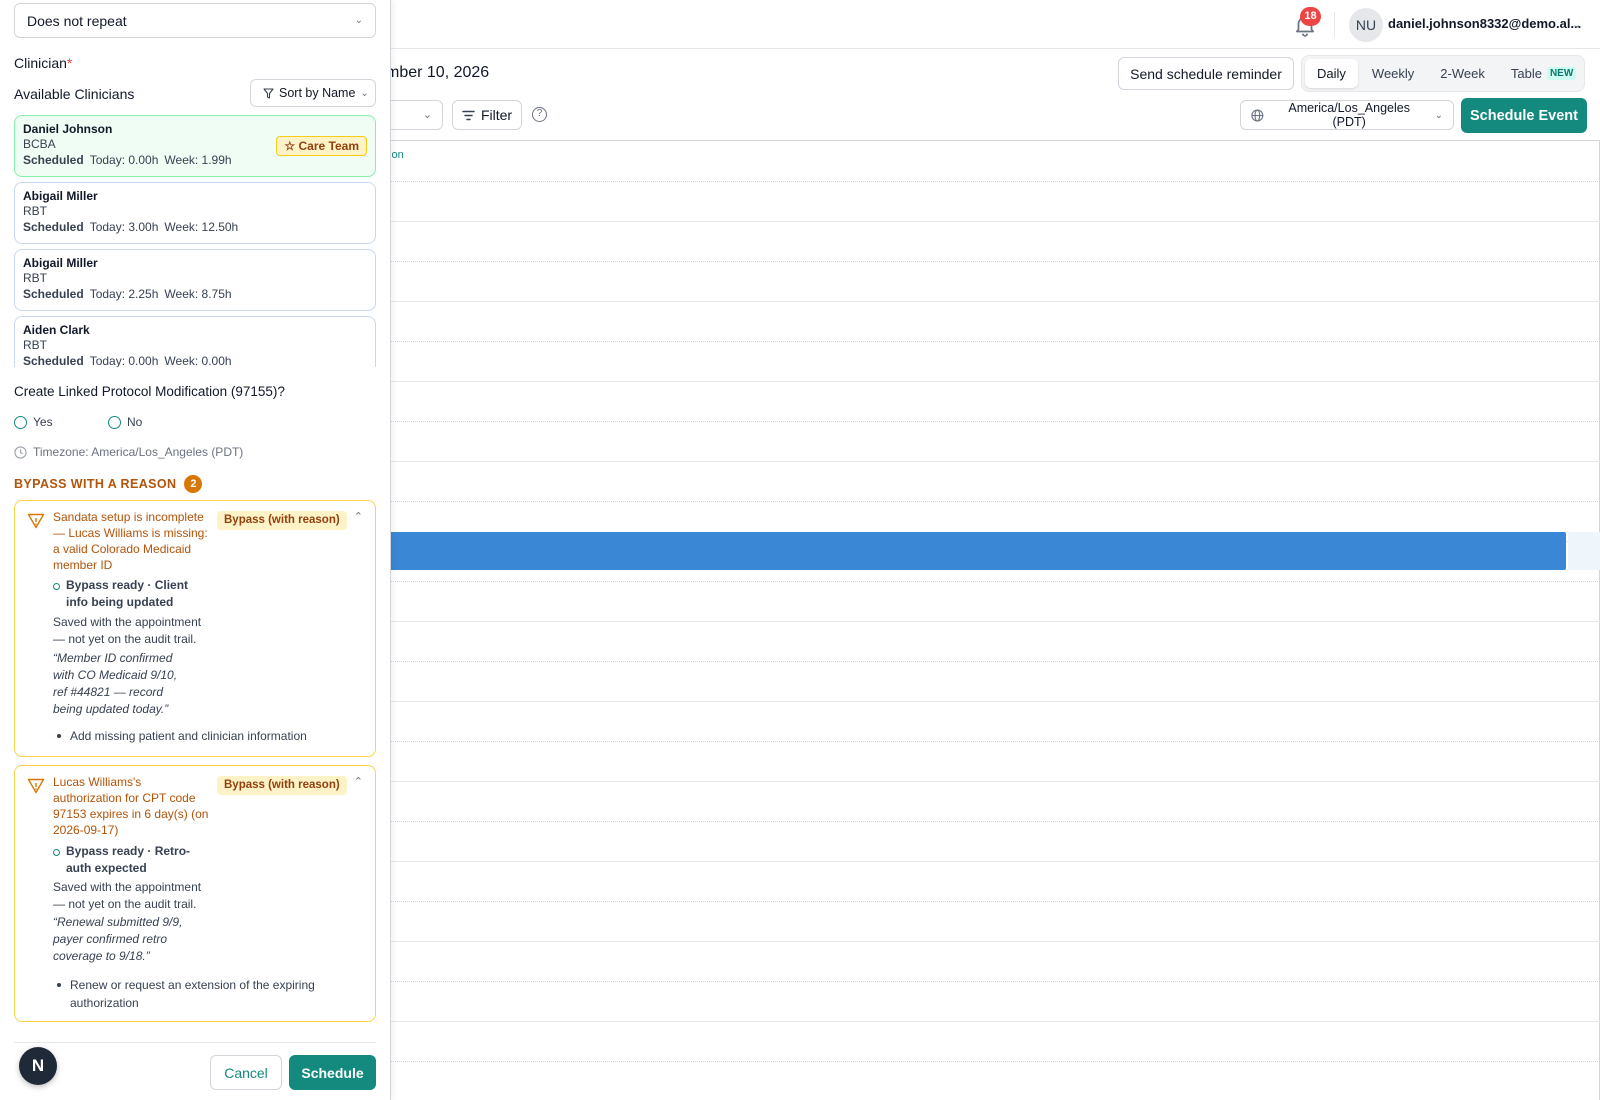  I want to click on cancel-button: Cancel, so click(246, 1072).